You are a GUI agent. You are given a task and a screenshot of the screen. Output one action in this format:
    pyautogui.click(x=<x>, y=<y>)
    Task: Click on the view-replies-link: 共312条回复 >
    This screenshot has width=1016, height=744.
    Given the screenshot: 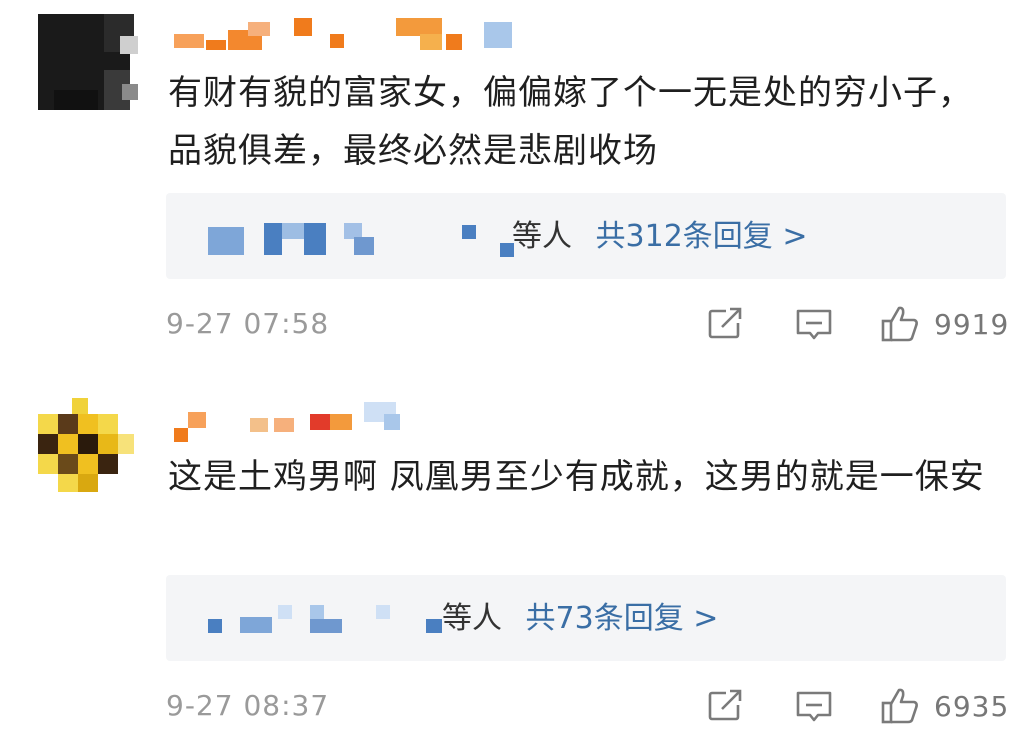 What is the action you would take?
    pyautogui.click(x=702, y=236)
    